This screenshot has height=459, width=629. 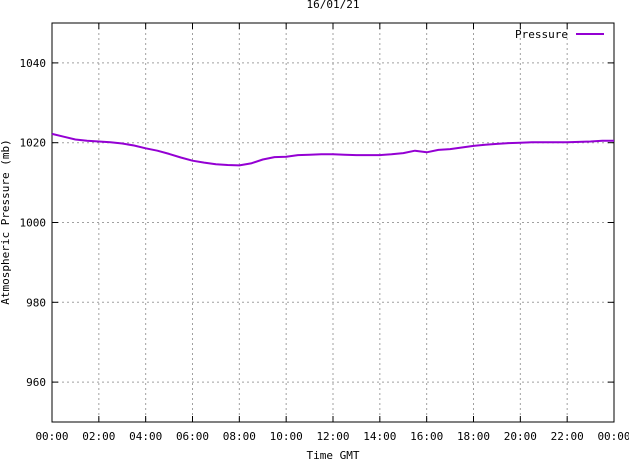 What do you see at coordinates (286, 436) in the screenshot?
I see `x-tick-label: 10:00` at bounding box center [286, 436].